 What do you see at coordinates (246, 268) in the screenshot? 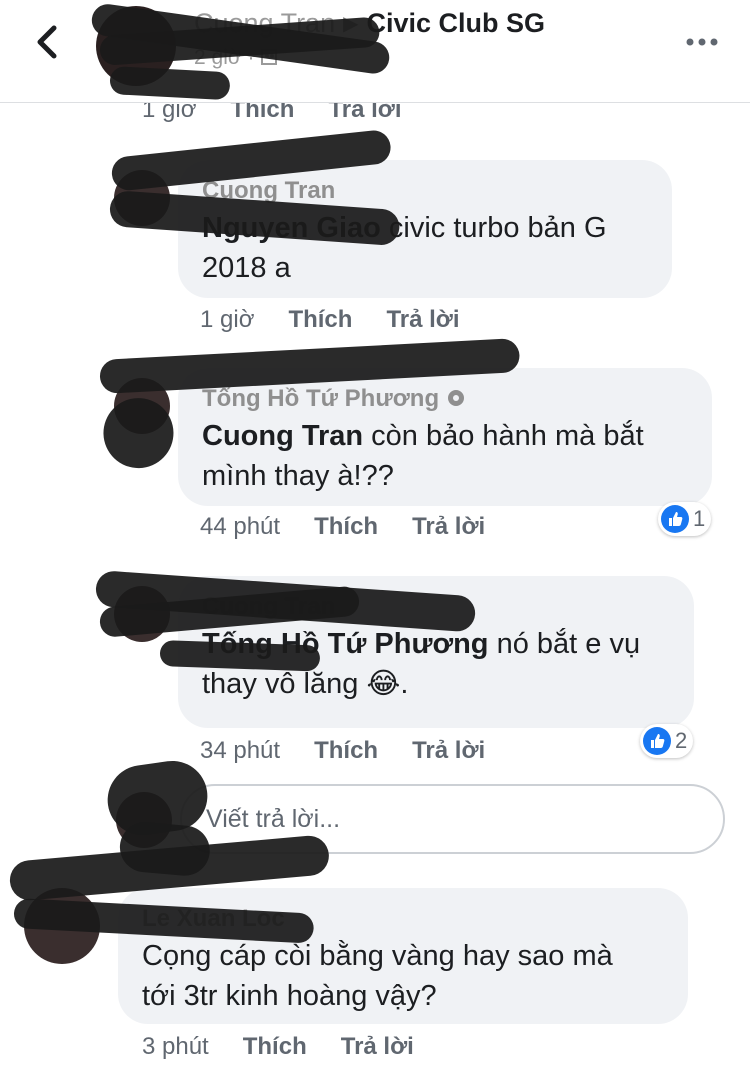
I see `comment-text-part: 2018 a` at bounding box center [246, 268].